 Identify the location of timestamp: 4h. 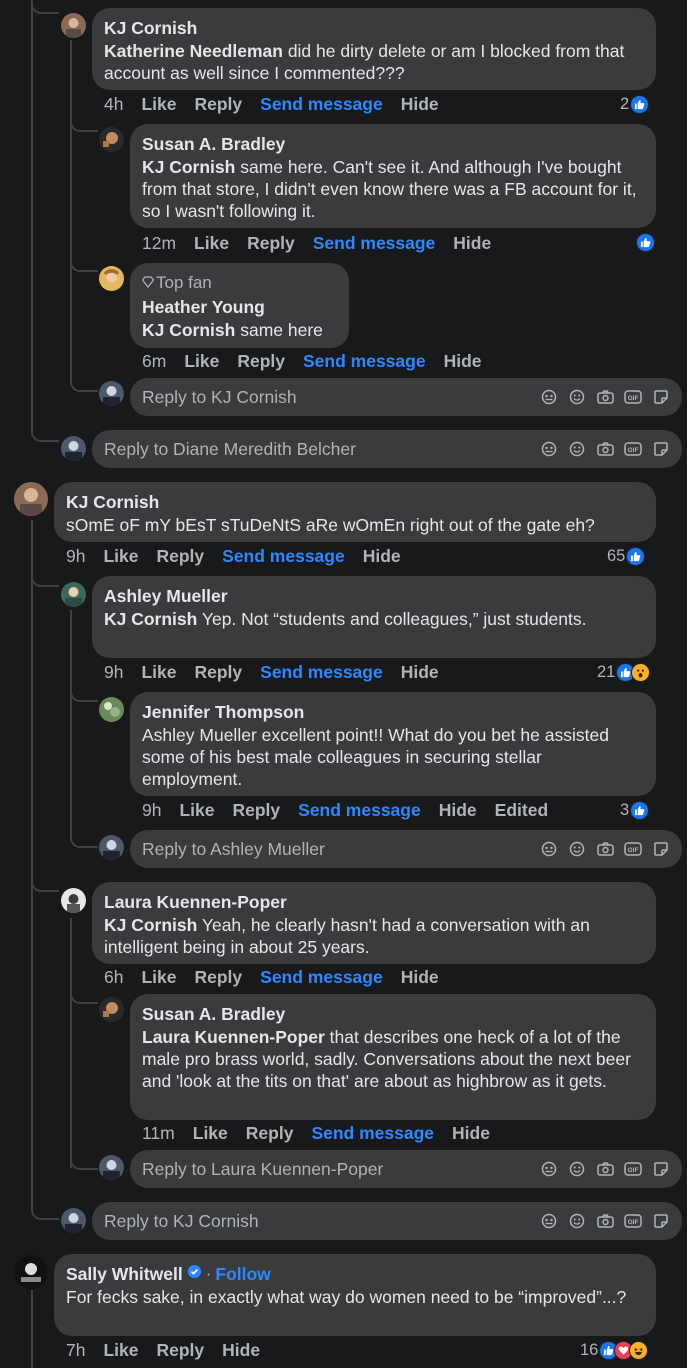
(113, 104).